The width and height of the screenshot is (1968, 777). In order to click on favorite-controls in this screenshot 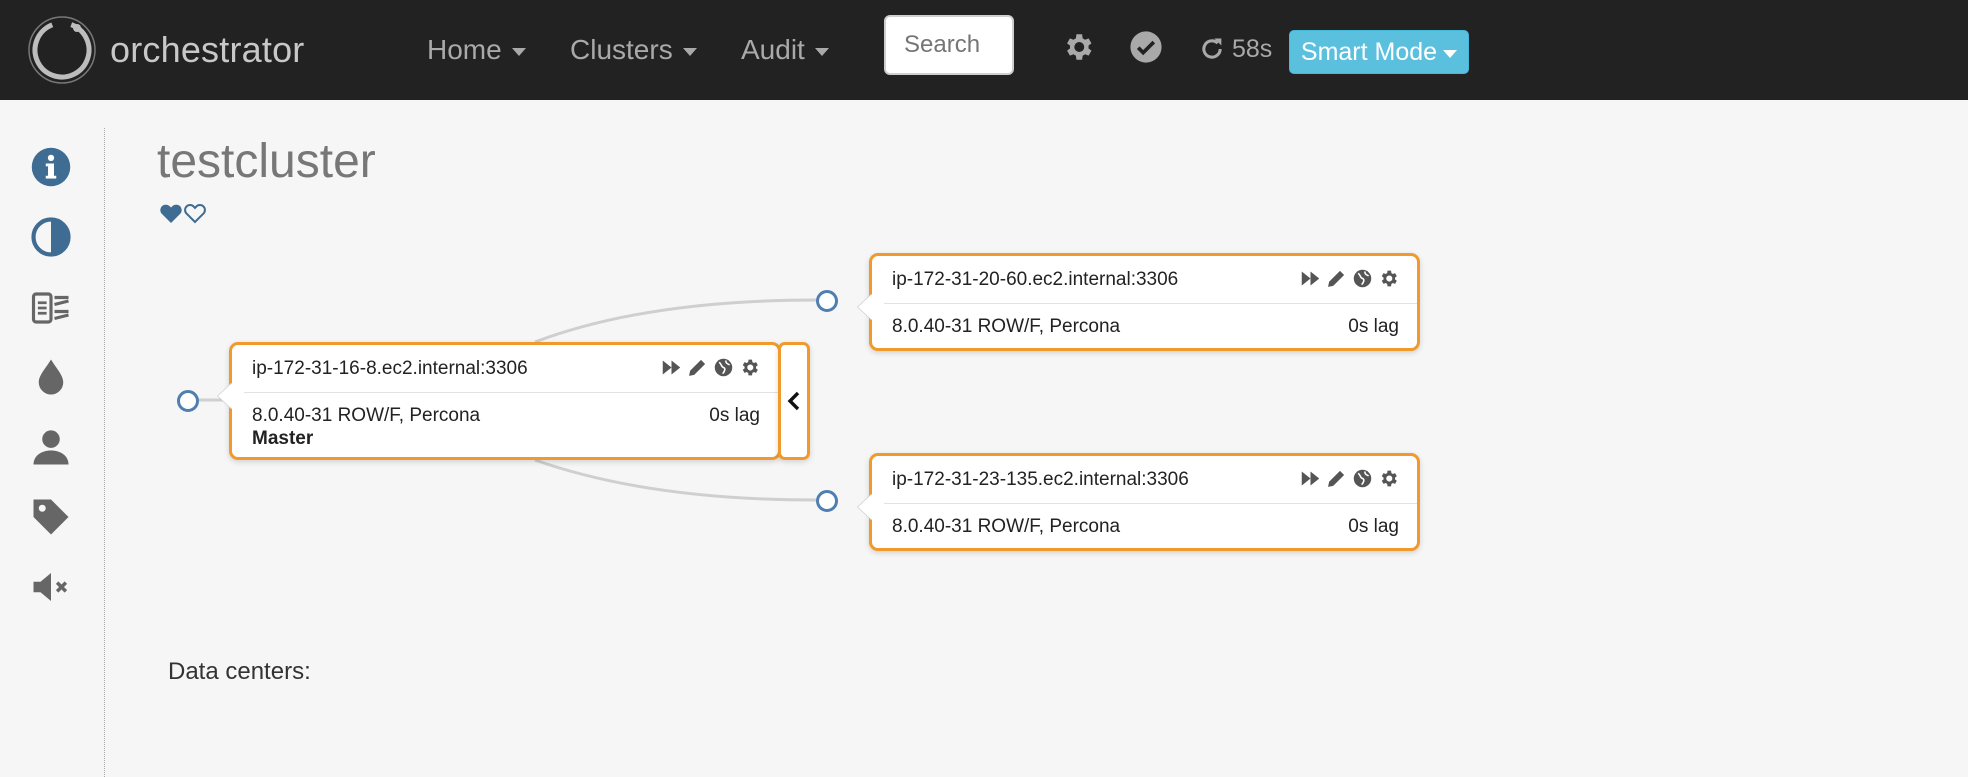, I will do `click(183, 214)`.